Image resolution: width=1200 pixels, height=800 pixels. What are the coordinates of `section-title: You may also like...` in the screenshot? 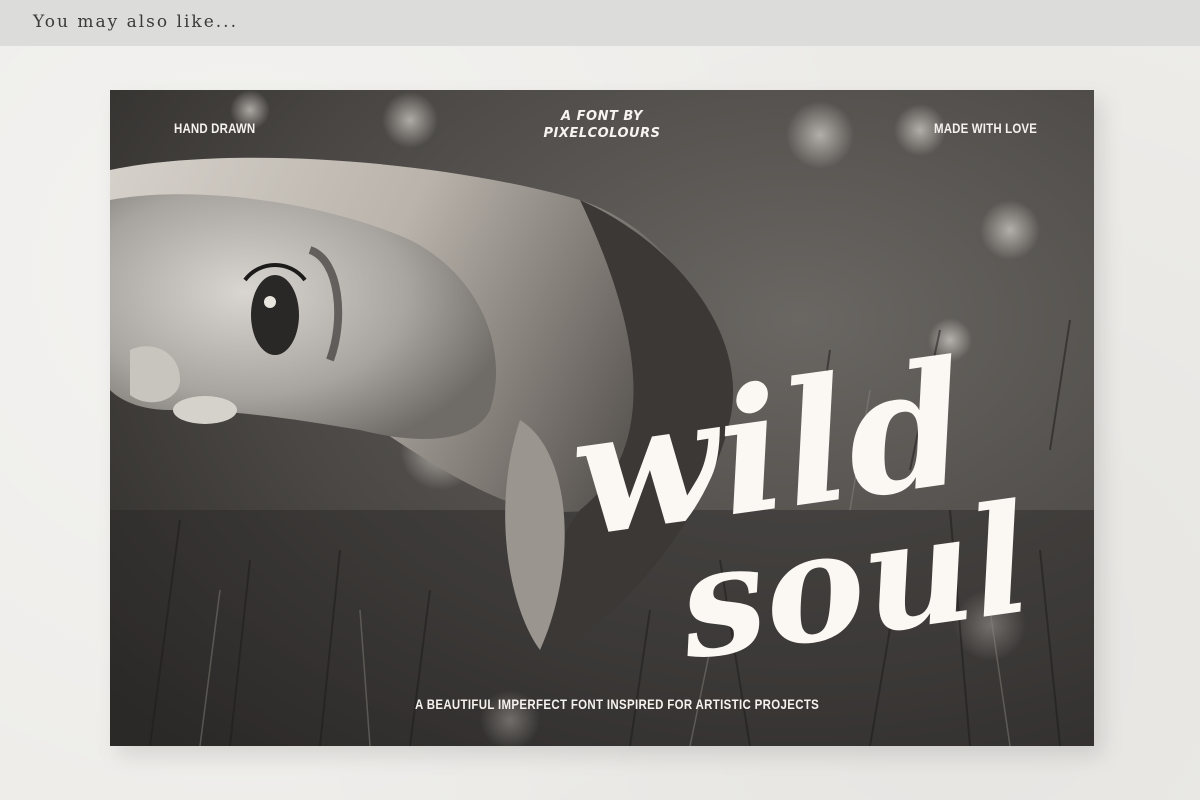 It's located at (135, 22).